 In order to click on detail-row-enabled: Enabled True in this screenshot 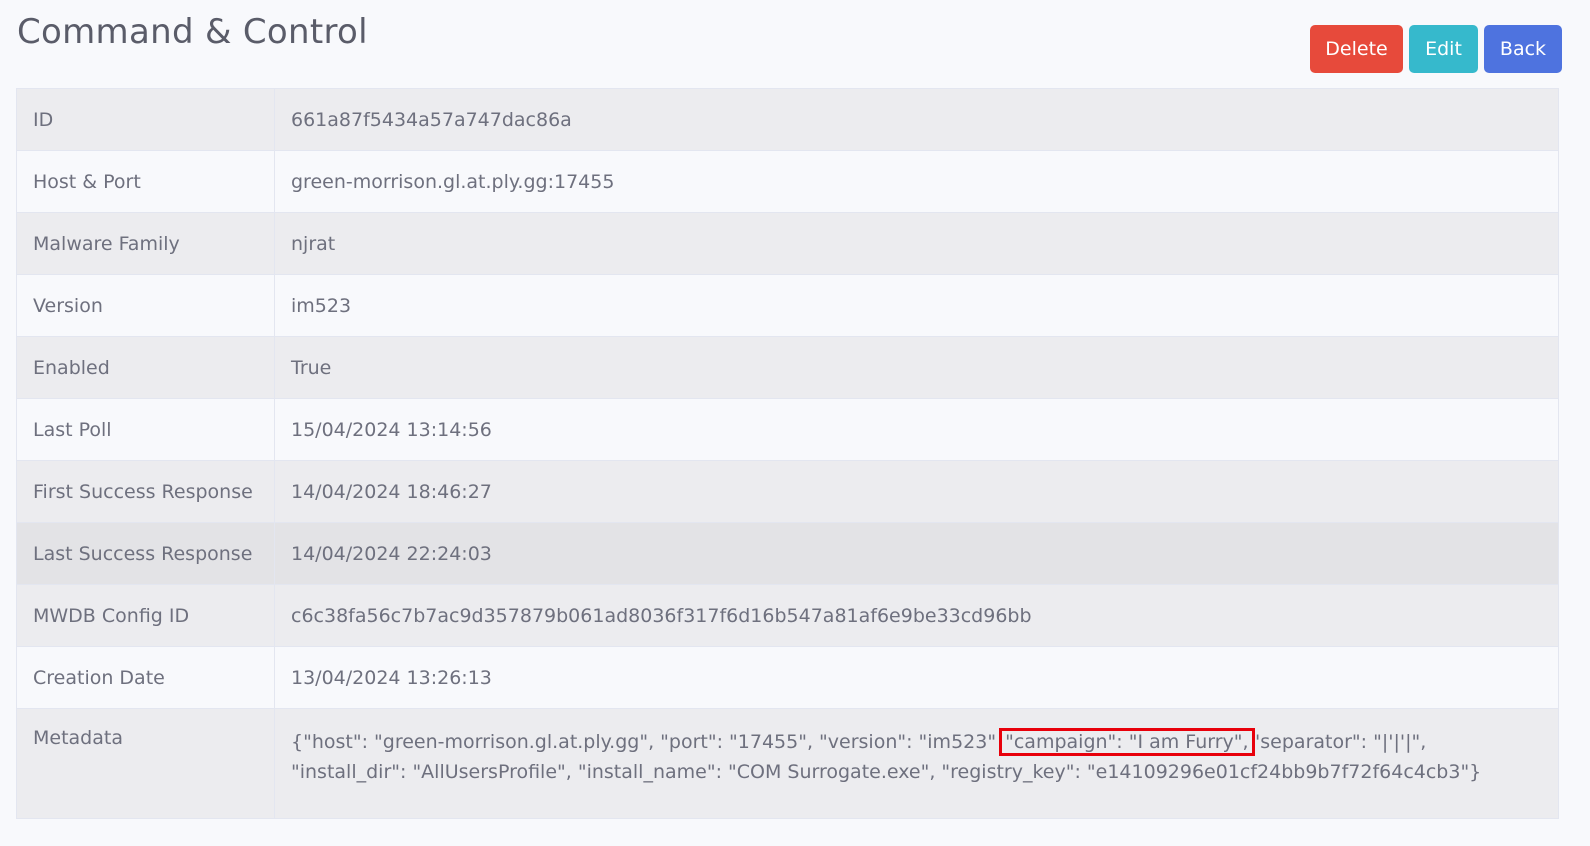, I will do `click(787, 367)`.